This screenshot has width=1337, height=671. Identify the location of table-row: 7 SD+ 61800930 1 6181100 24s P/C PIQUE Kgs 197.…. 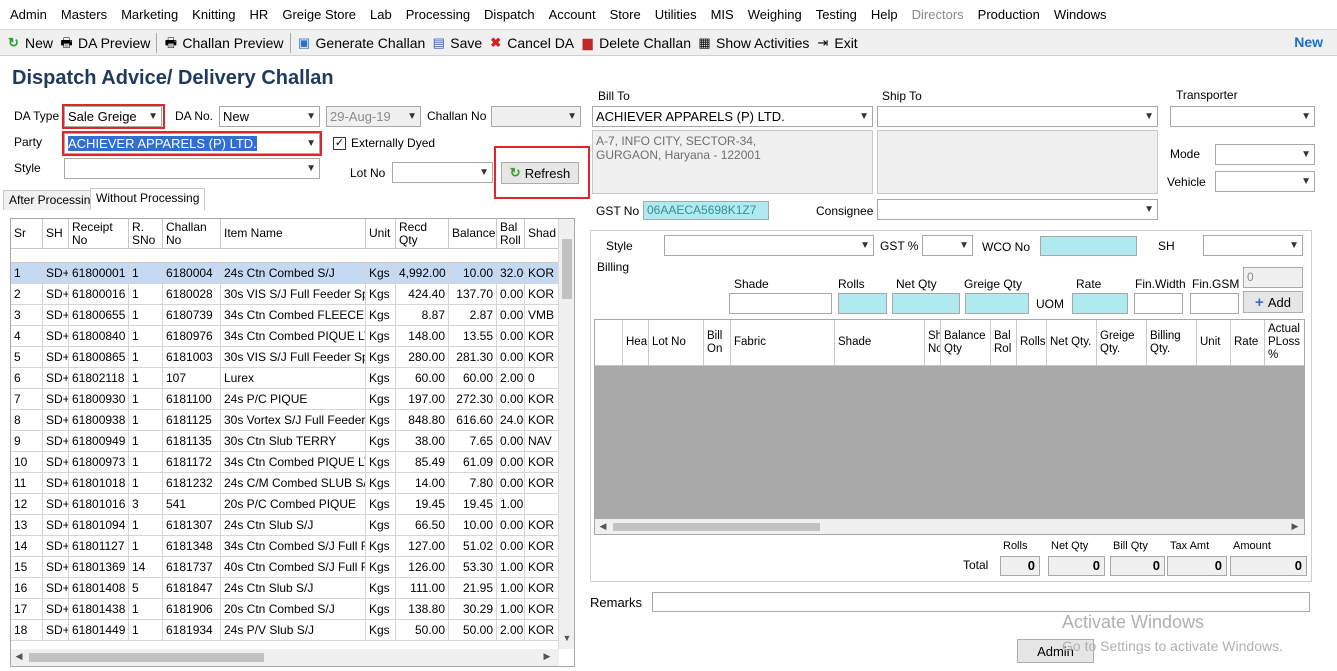
(285, 399).